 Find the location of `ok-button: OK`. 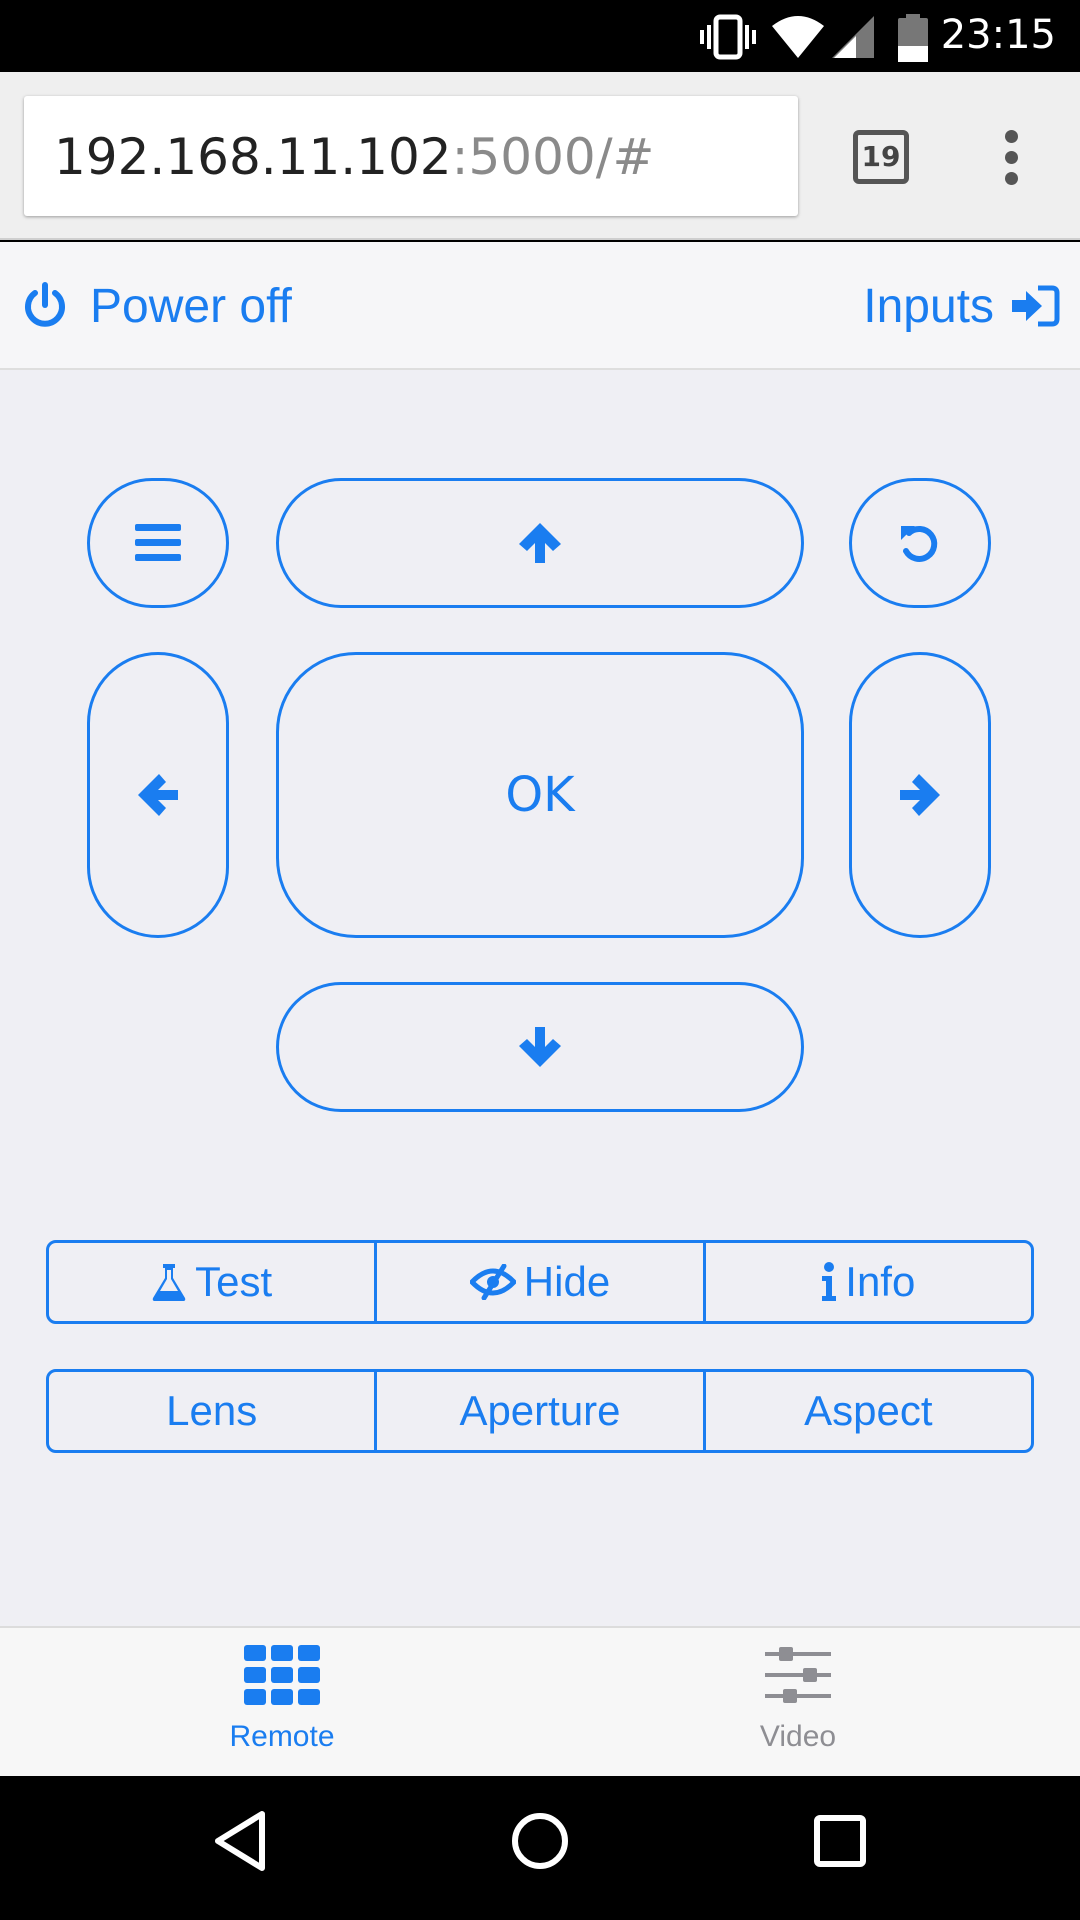

ok-button: OK is located at coordinates (540, 795).